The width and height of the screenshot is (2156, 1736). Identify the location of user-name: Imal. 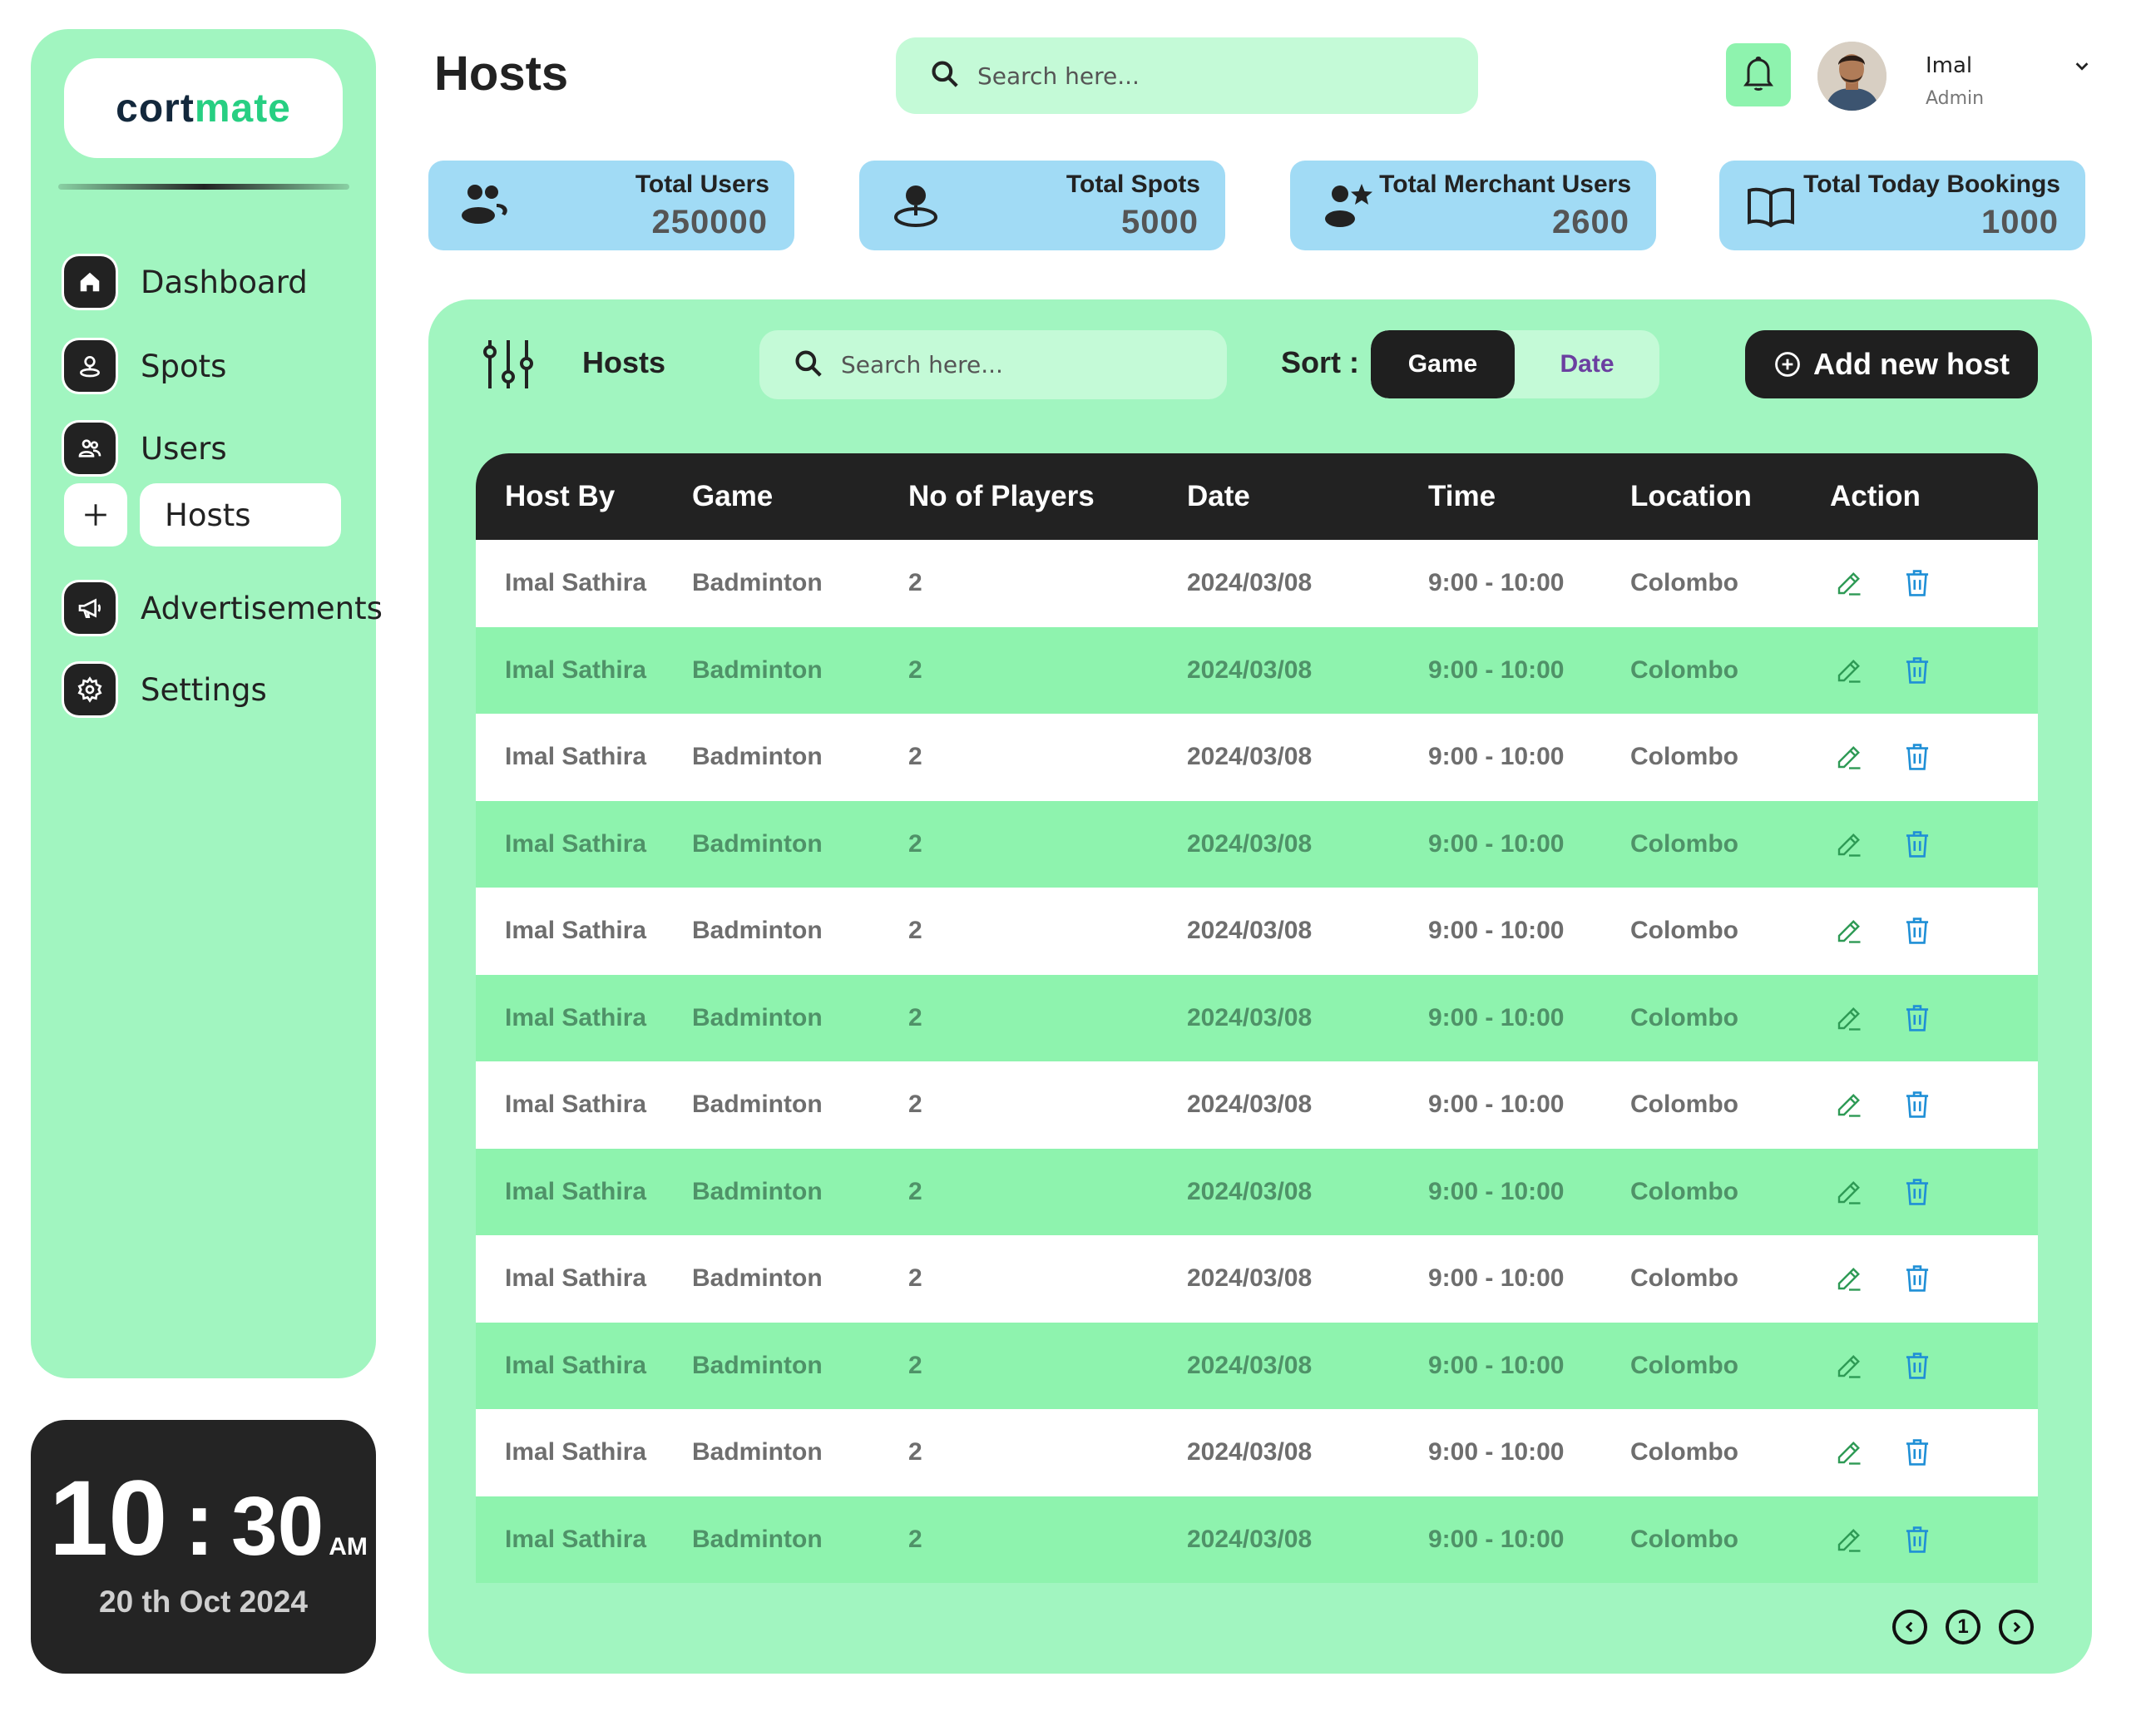
(1949, 65).